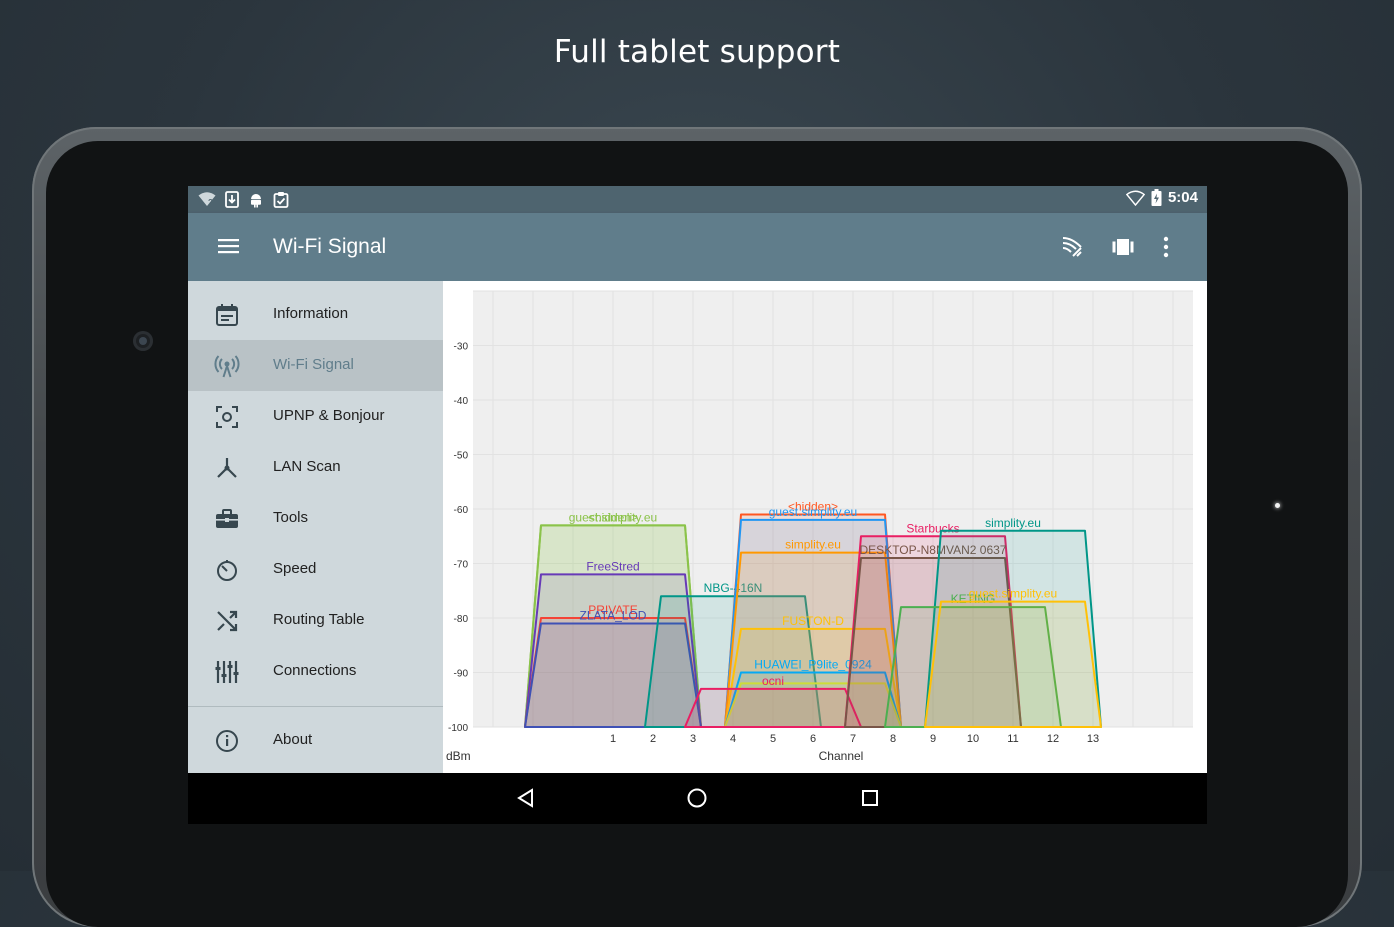 This screenshot has height=927, width=1394. I want to click on shuffle-icon, so click(227, 621).